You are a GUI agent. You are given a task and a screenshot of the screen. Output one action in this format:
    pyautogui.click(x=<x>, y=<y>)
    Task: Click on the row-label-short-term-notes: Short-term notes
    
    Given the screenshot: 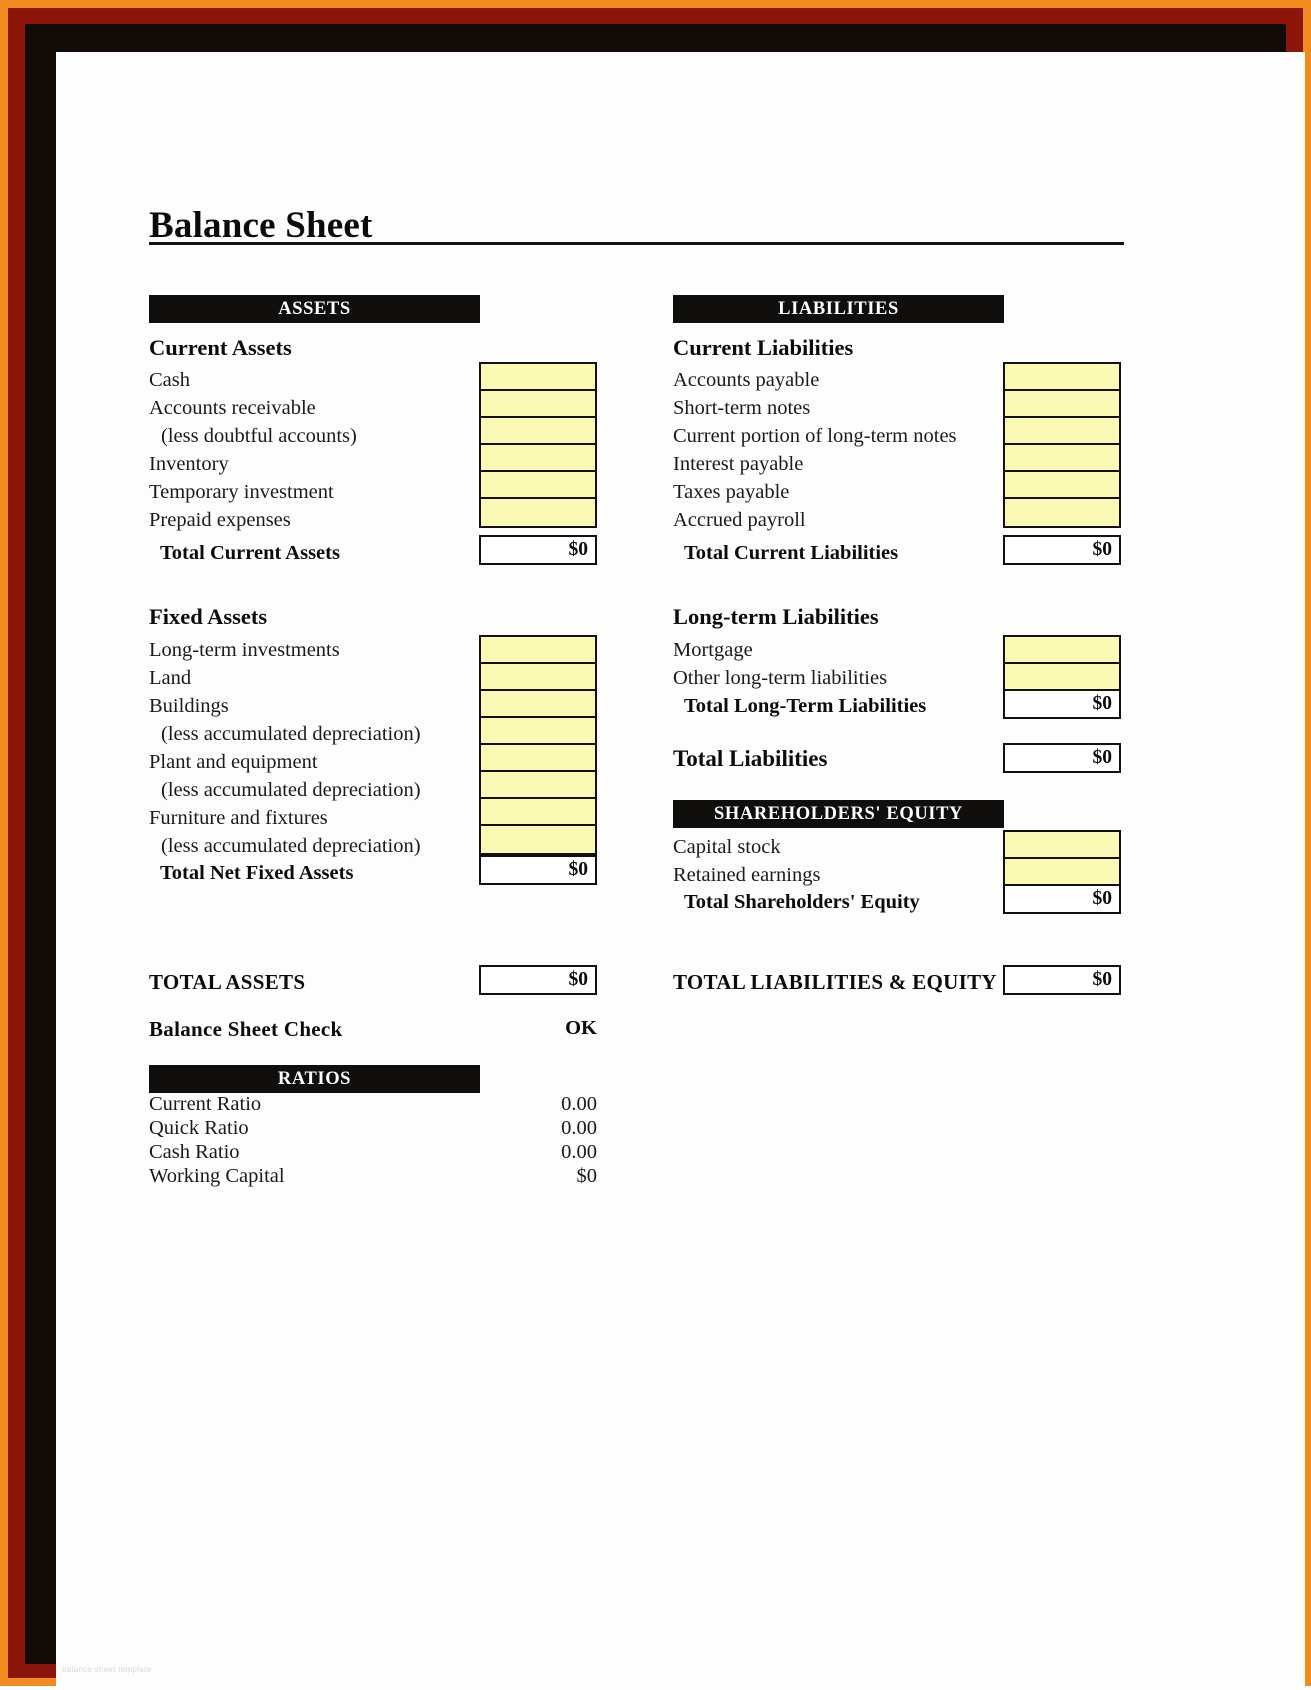 What is the action you would take?
    pyautogui.click(x=742, y=408)
    